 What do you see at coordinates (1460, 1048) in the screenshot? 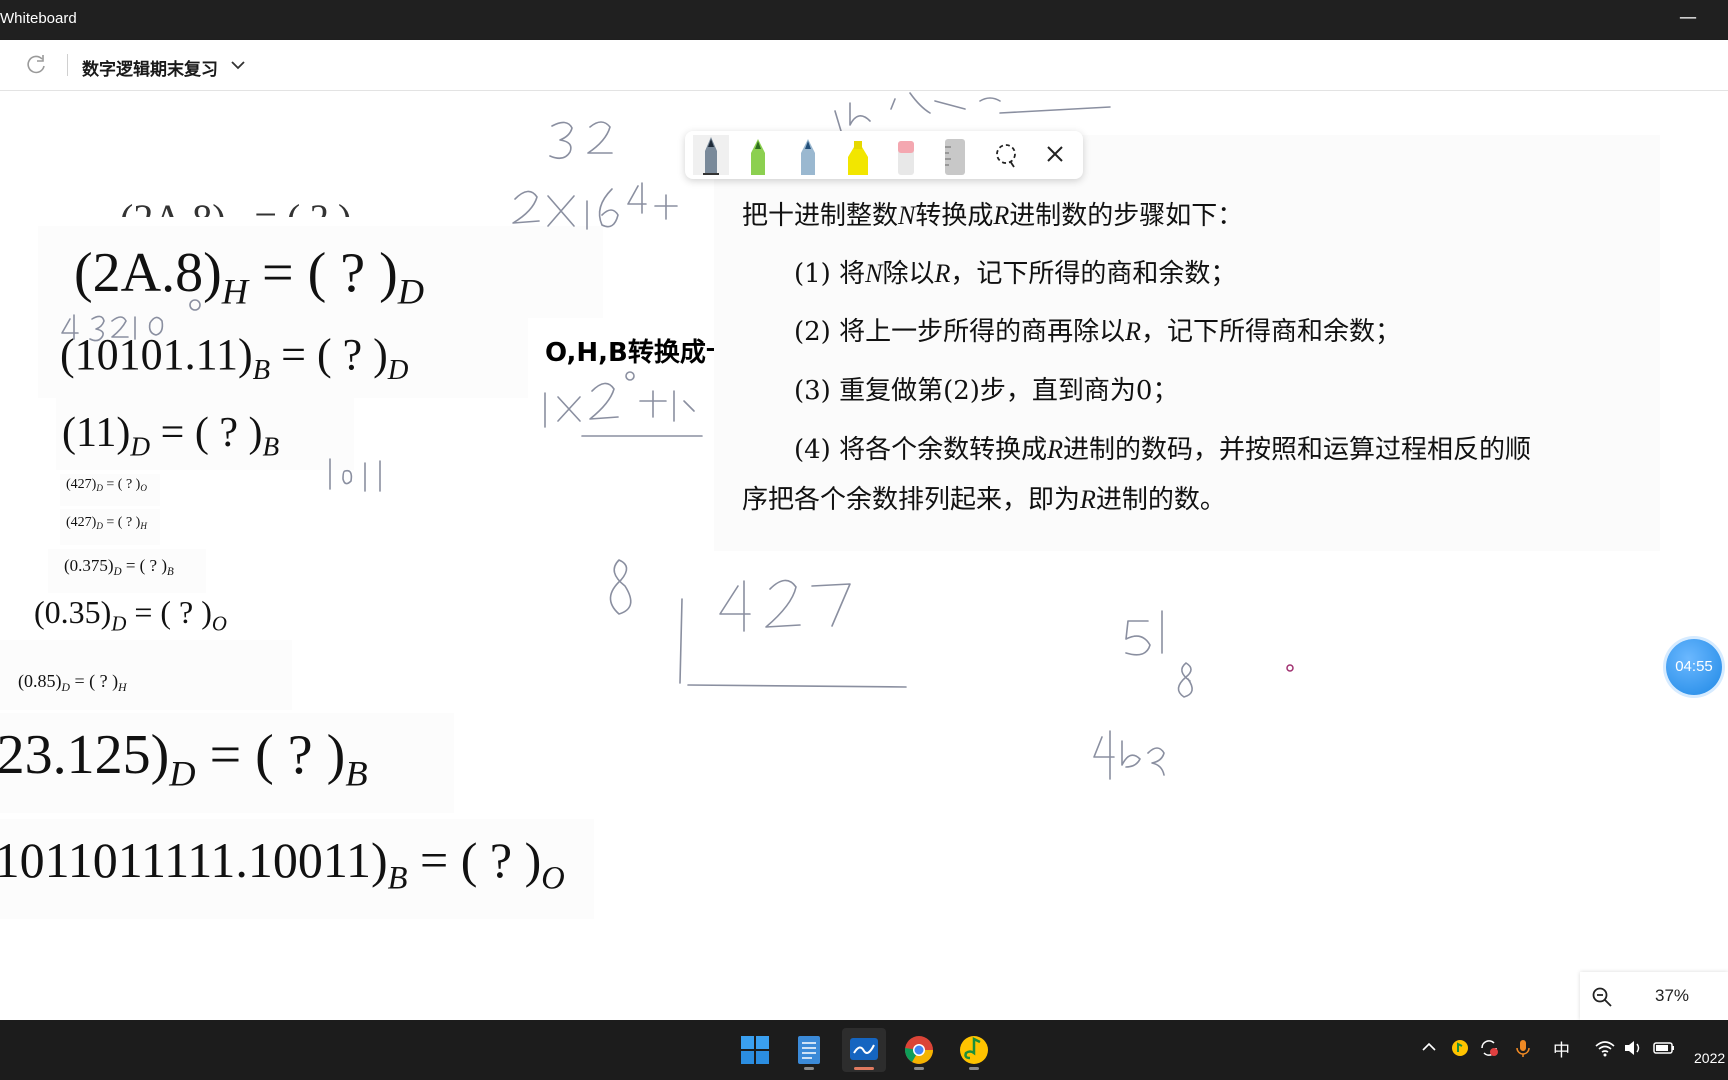
I see `music-tray-icon` at bounding box center [1460, 1048].